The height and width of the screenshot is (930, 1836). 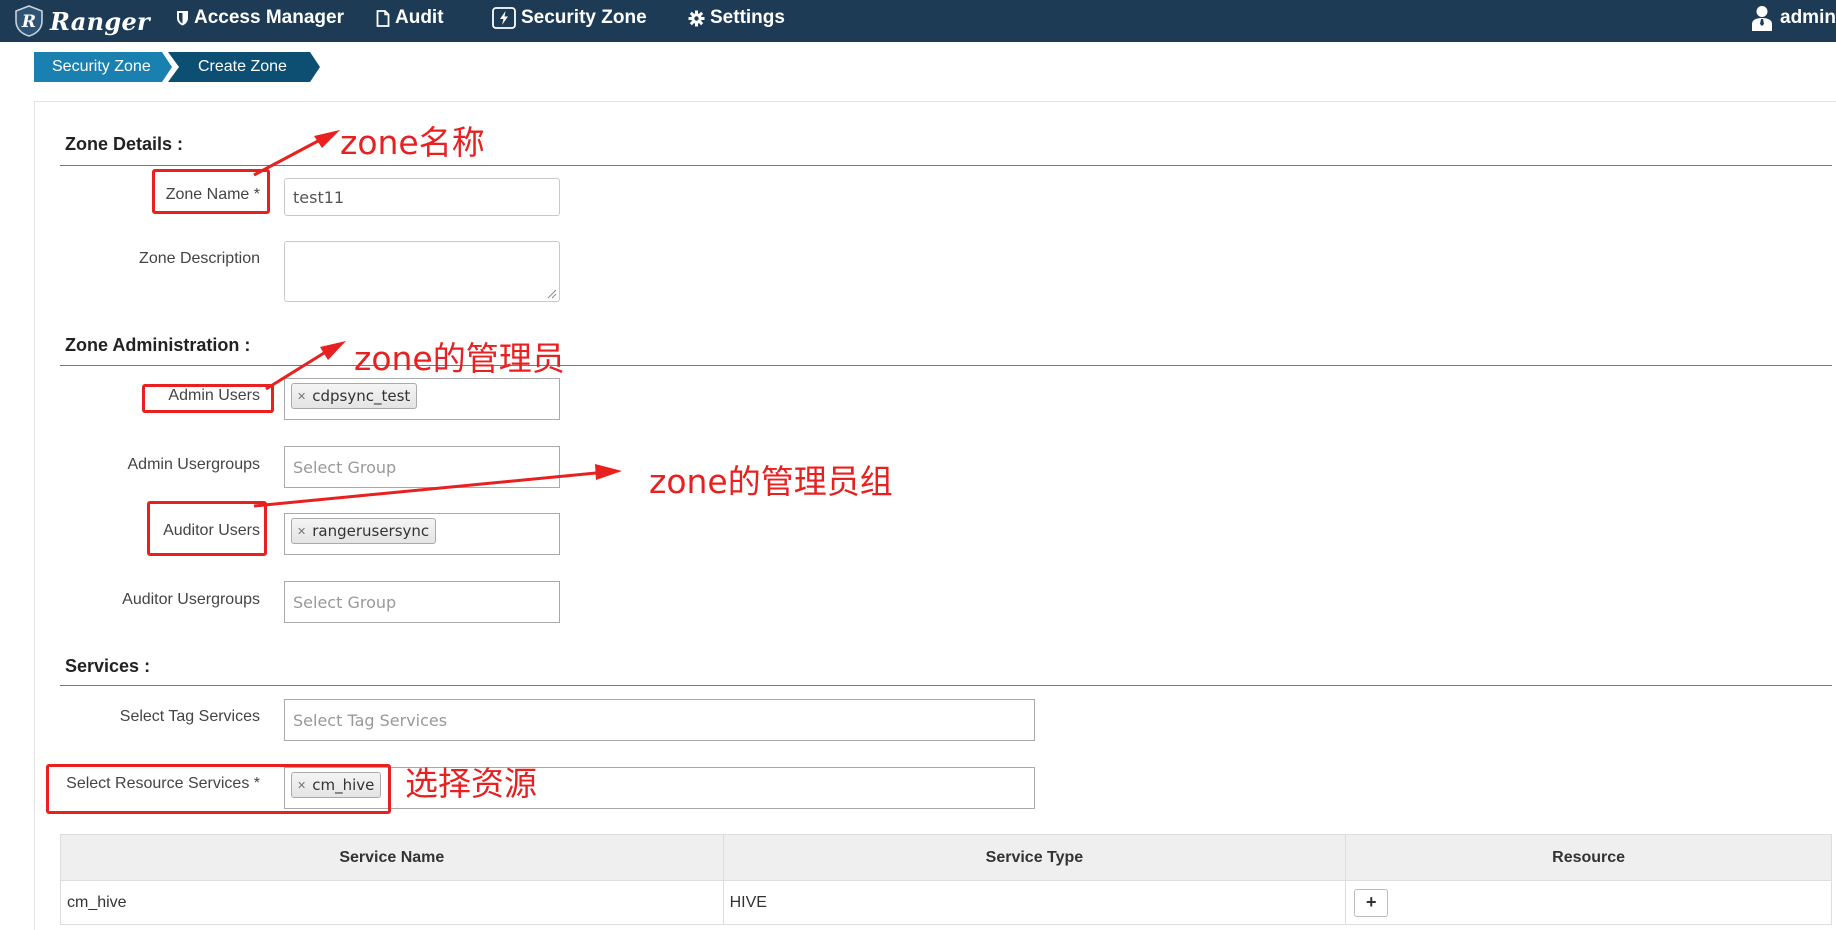 What do you see at coordinates (1588, 902) in the screenshot?
I see `resource-cell: +` at bounding box center [1588, 902].